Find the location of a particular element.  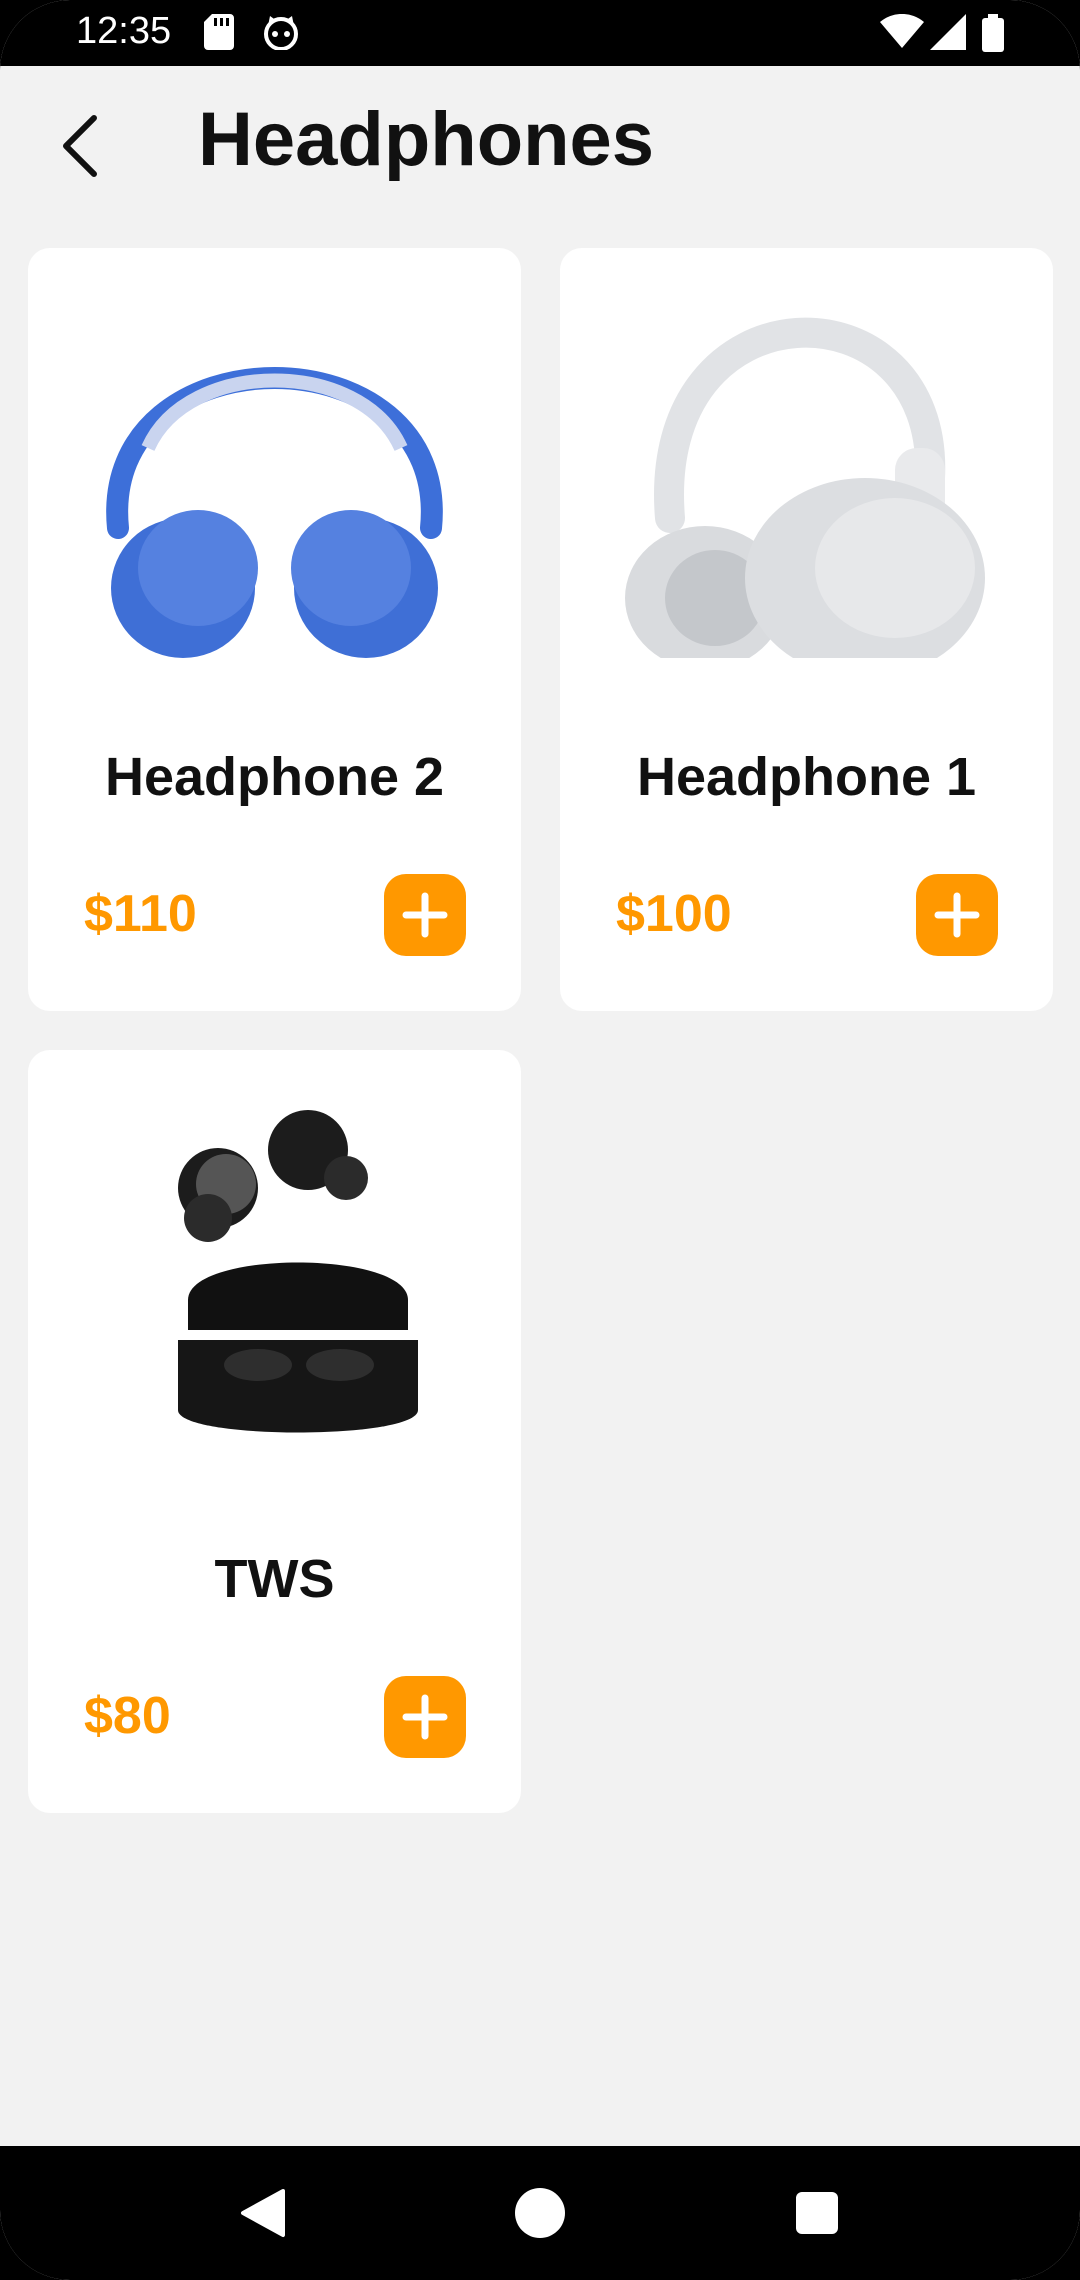

product-image-blue-headphones is located at coordinates (274, 478).